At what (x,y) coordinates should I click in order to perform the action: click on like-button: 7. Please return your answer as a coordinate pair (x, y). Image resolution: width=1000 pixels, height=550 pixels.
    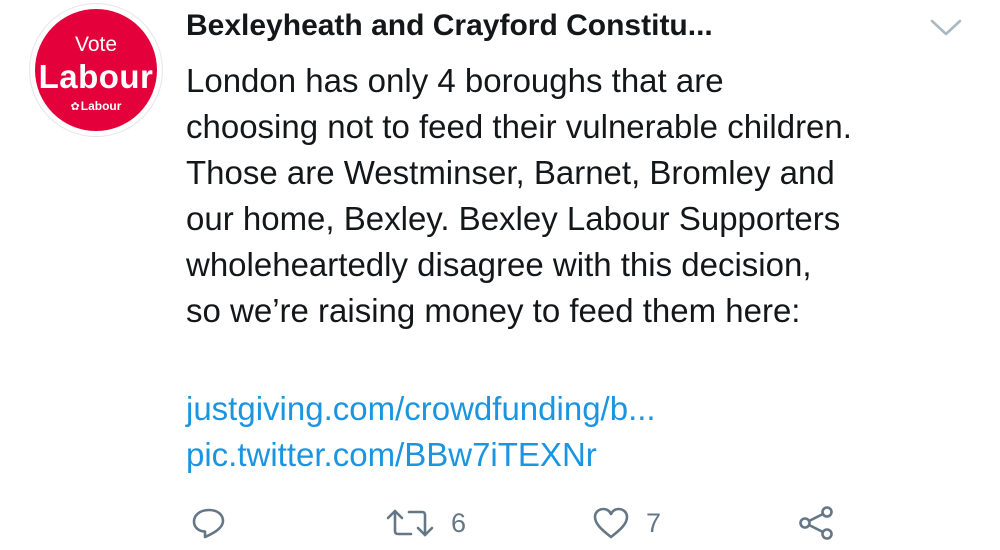
    Looking at the image, I should click on (626, 523).